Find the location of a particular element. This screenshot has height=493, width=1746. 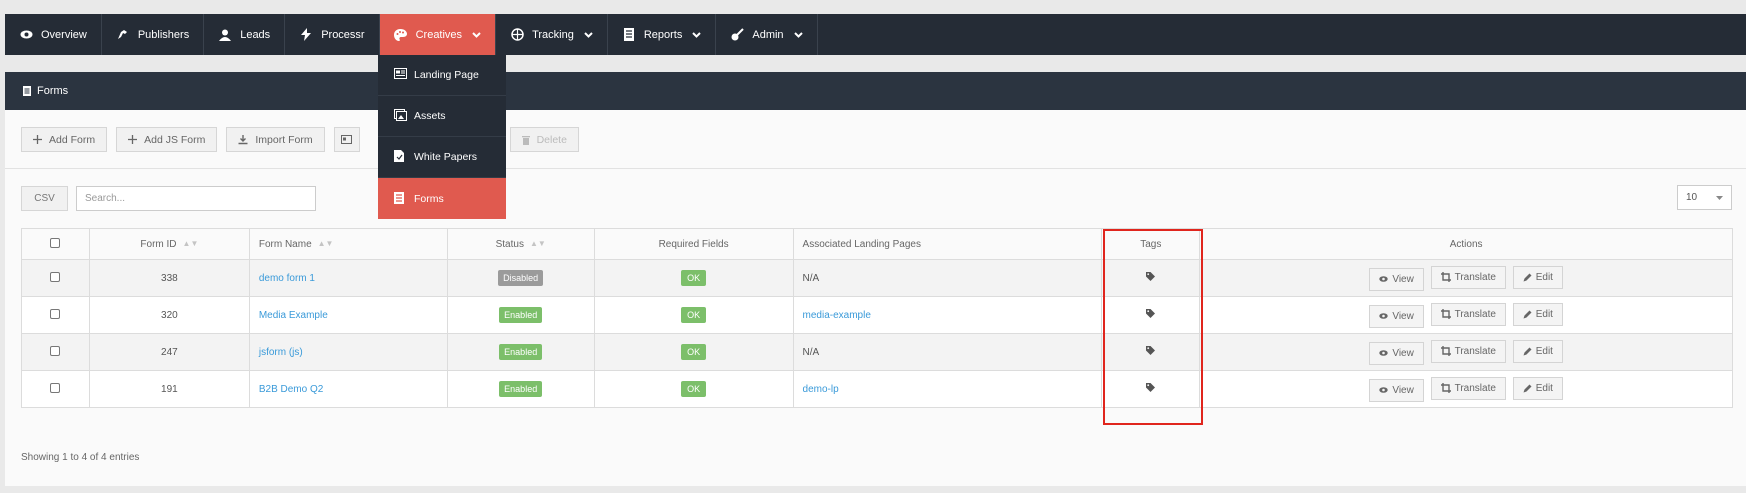

add-form-button: Add Form is located at coordinates (64, 139).